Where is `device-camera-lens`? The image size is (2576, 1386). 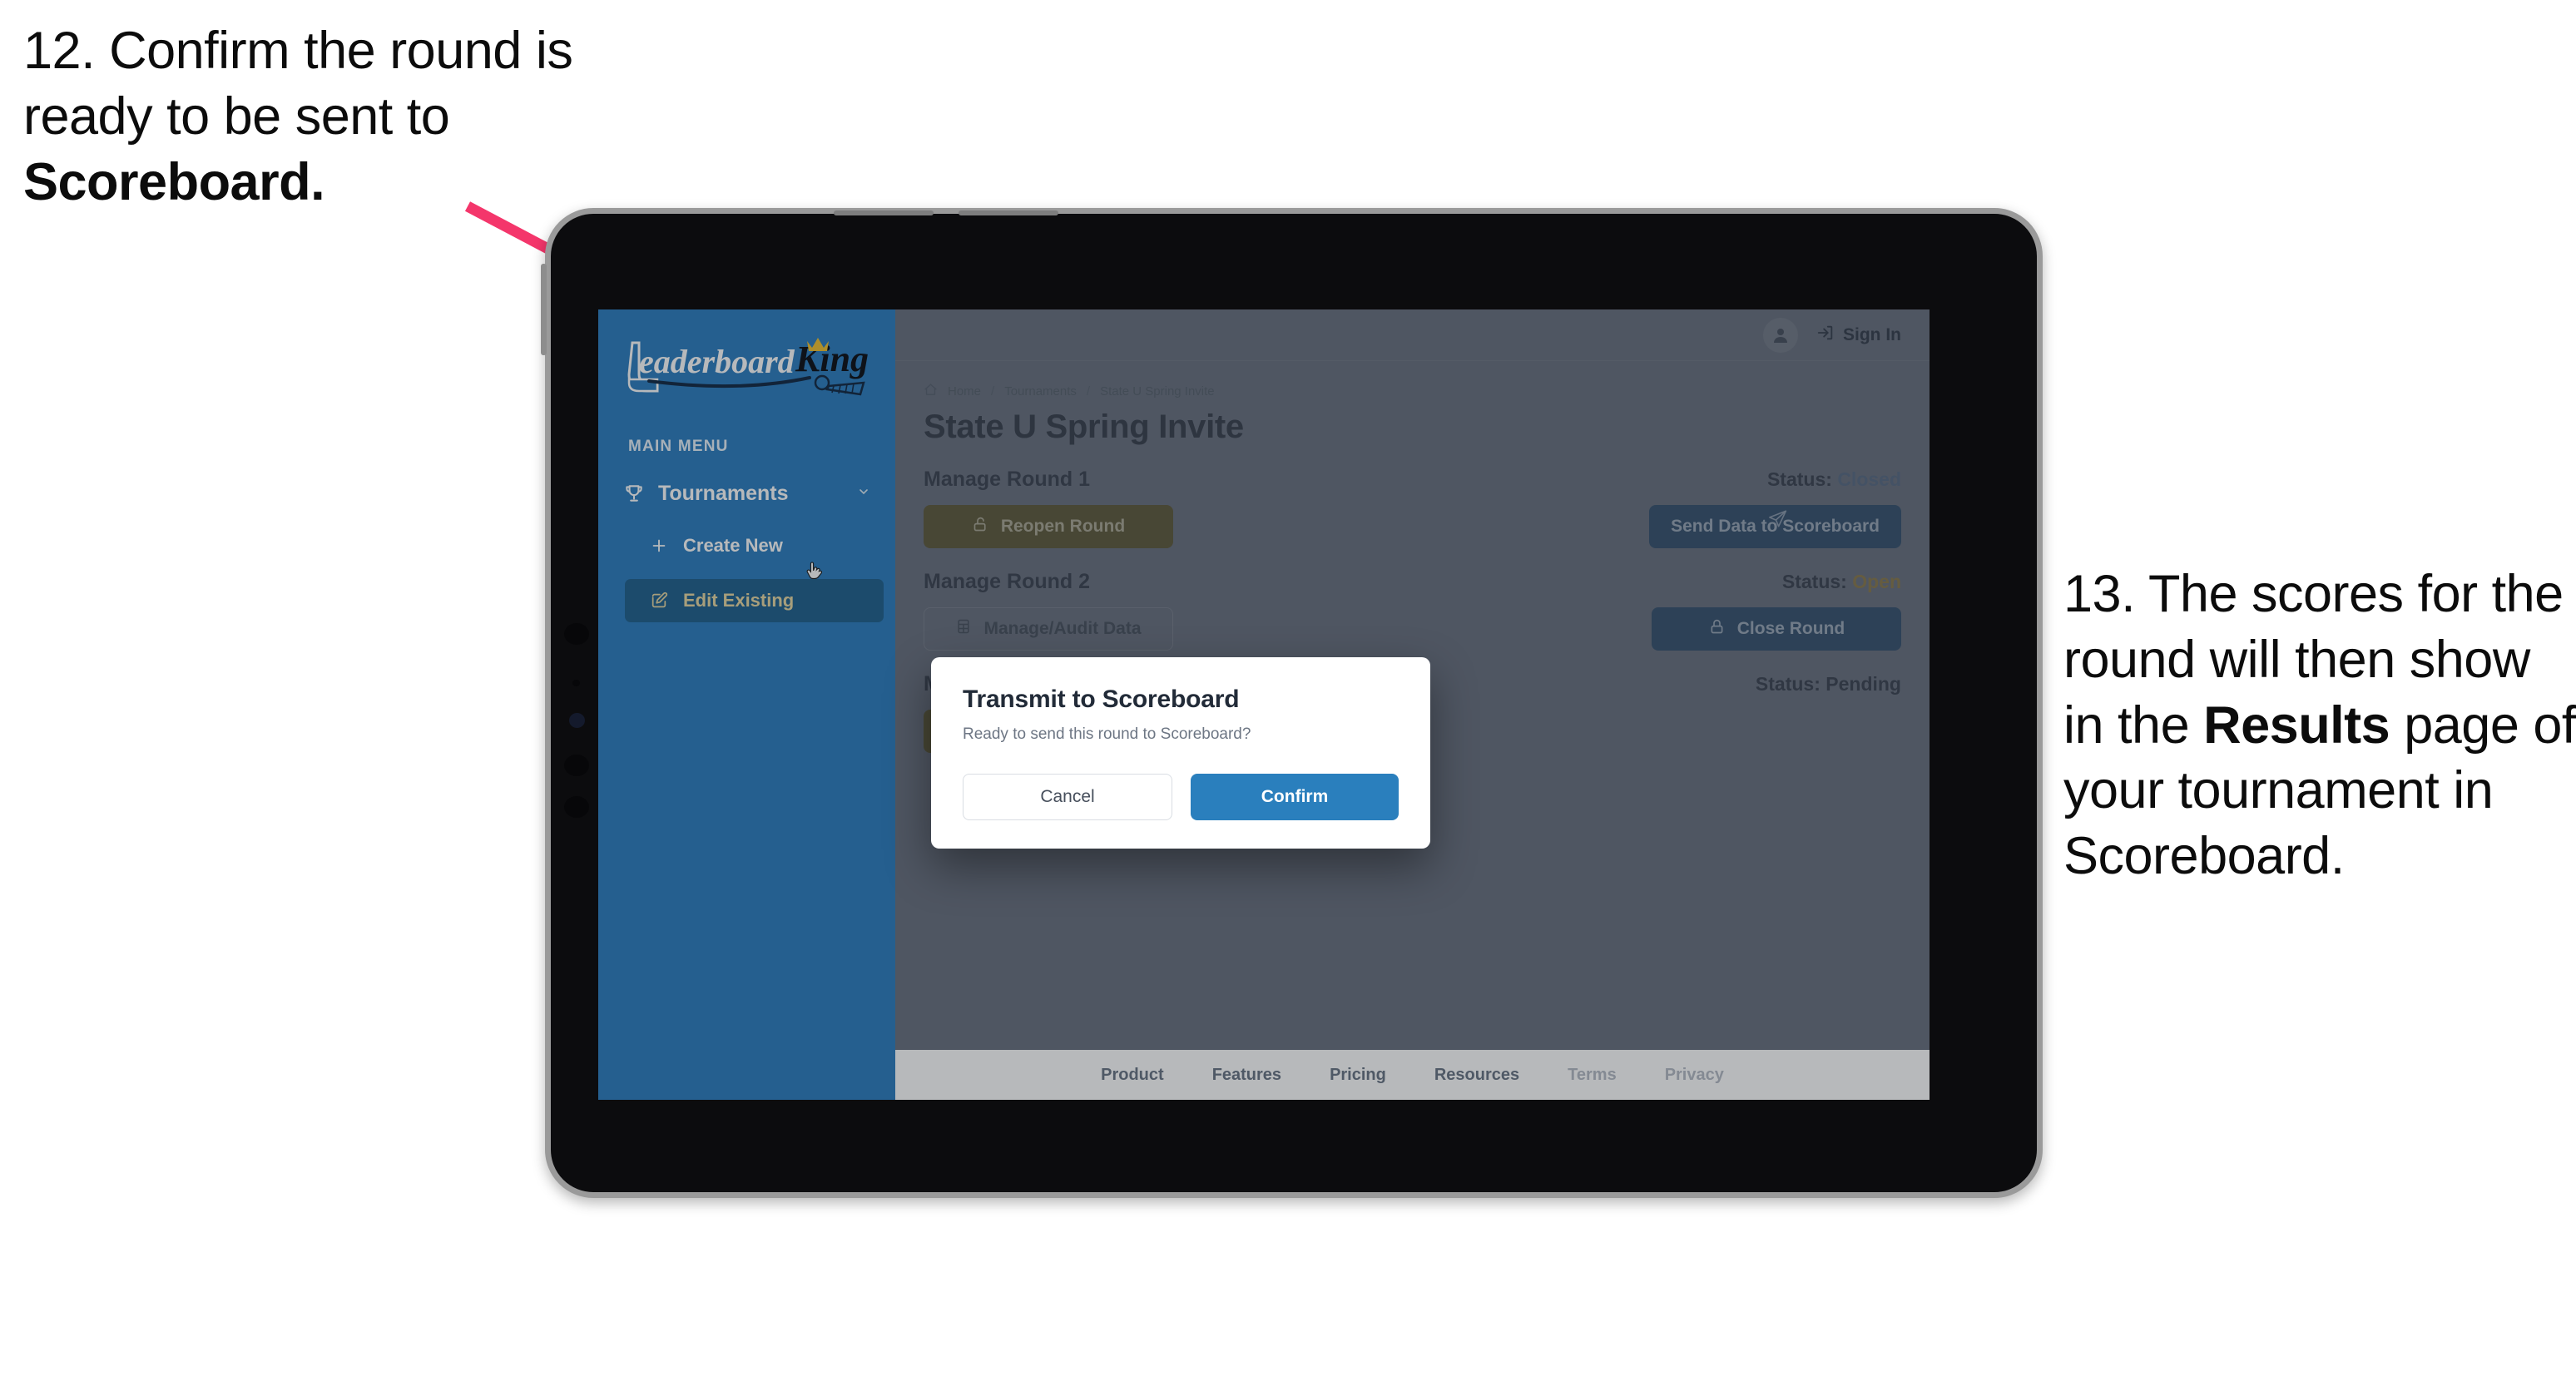
device-camera-lens is located at coordinates (577, 720).